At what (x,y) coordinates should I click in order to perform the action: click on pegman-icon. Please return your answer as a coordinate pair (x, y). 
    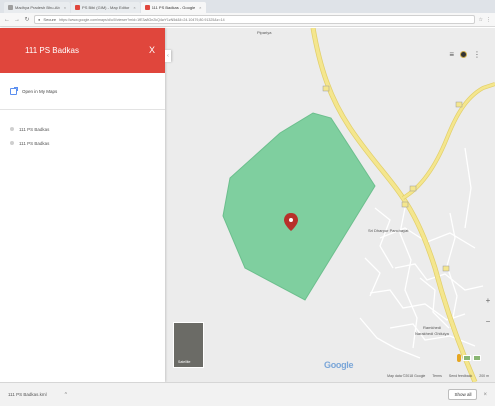
    Looking at the image, I should click on (459, 358).